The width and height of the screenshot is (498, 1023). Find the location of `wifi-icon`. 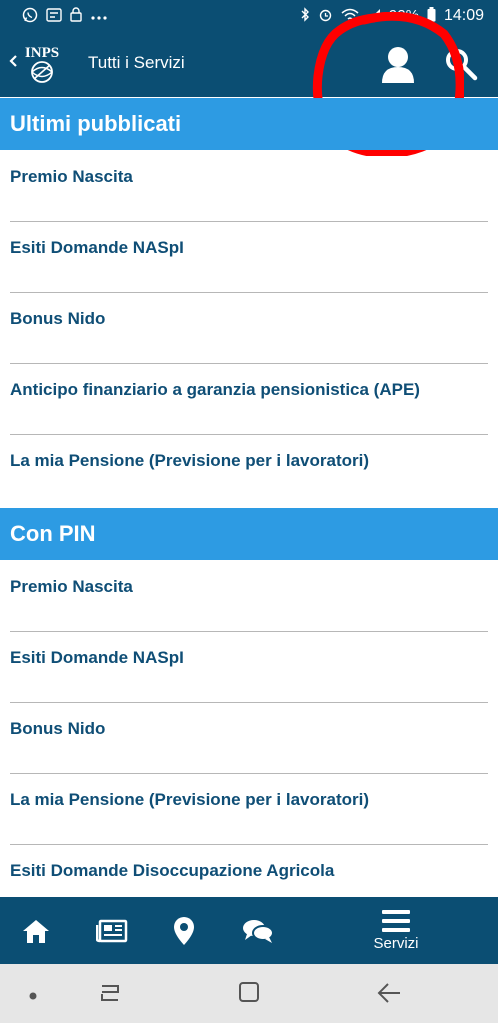

wifi-icon is located at coordinates (350, 16).